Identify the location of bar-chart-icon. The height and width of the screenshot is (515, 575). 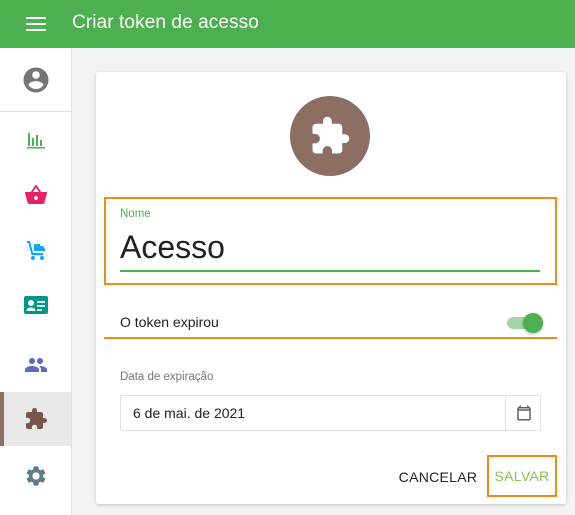
(35, 140).